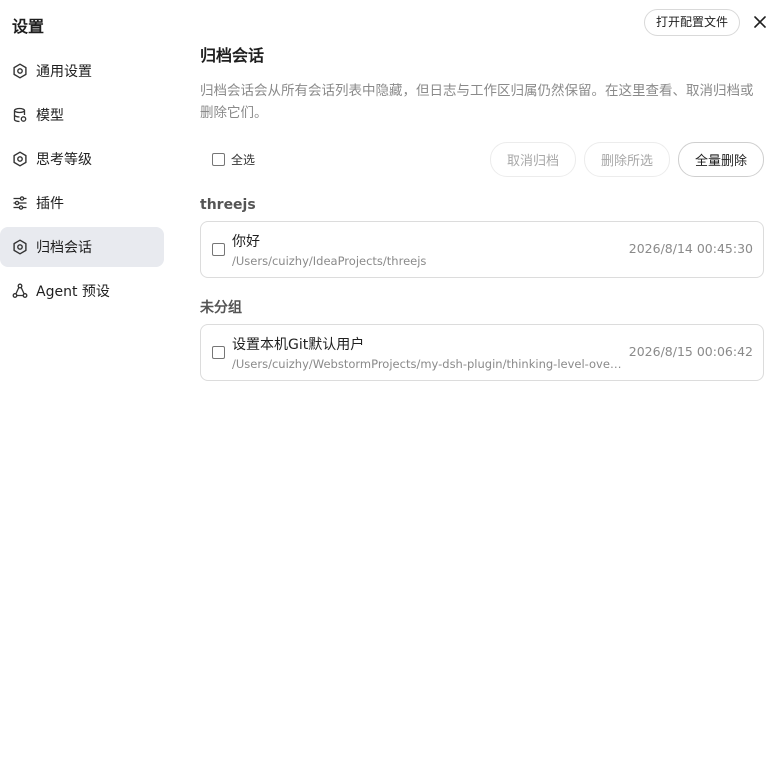 This screenshot has width=782, height=771. What do you see at coordinates (228, 205) in the screenshot?
I see `group-label-threejs: threejs` at bounding box center [228, 205].